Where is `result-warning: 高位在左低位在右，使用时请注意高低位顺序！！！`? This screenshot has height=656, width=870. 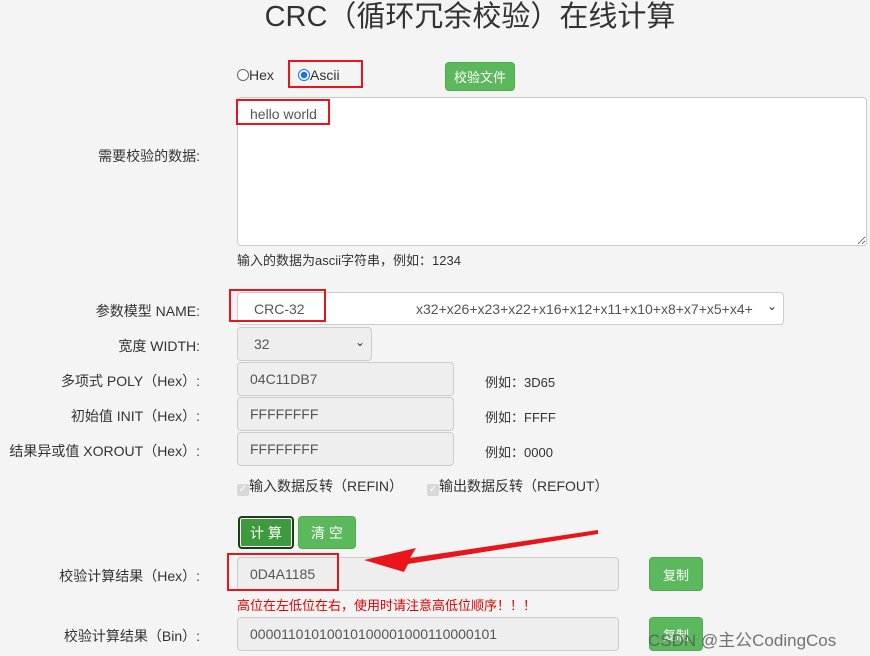
result-warning: 高位在左低位在右，使用时请注意高低位顺序！！！ is located at coordinates (387, 605).